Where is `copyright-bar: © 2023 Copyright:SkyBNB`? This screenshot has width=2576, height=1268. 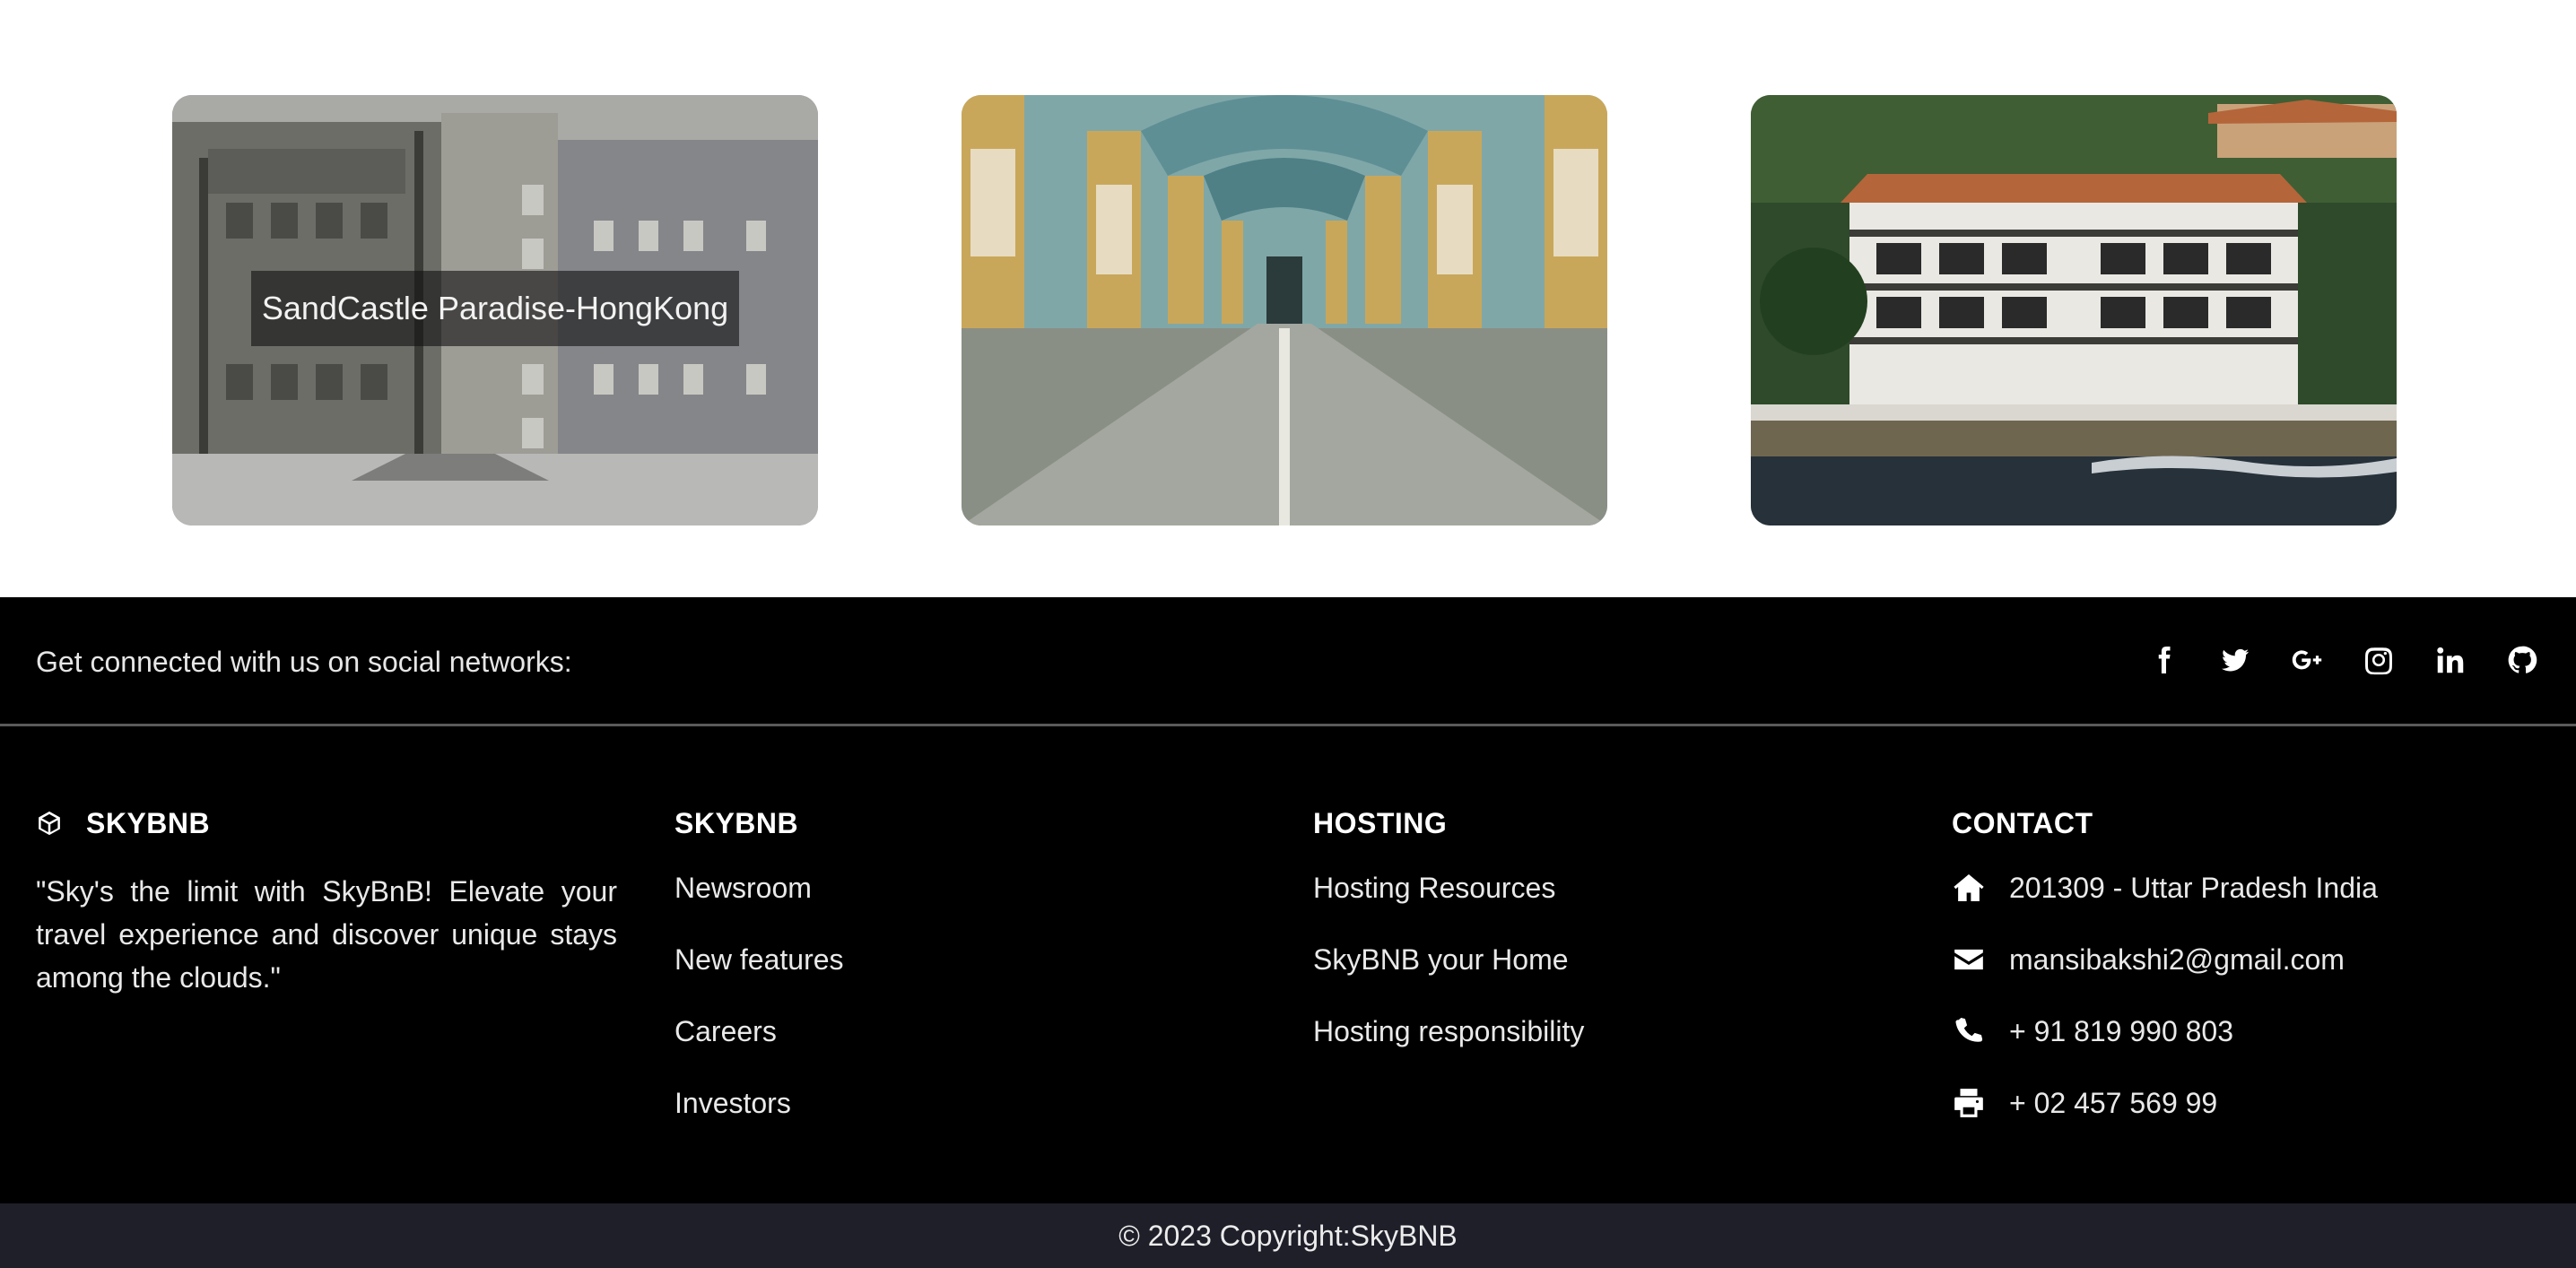
copyright-bar: © 2023 Copyright:SkyBNB is located at coordinates (1288, 1235).